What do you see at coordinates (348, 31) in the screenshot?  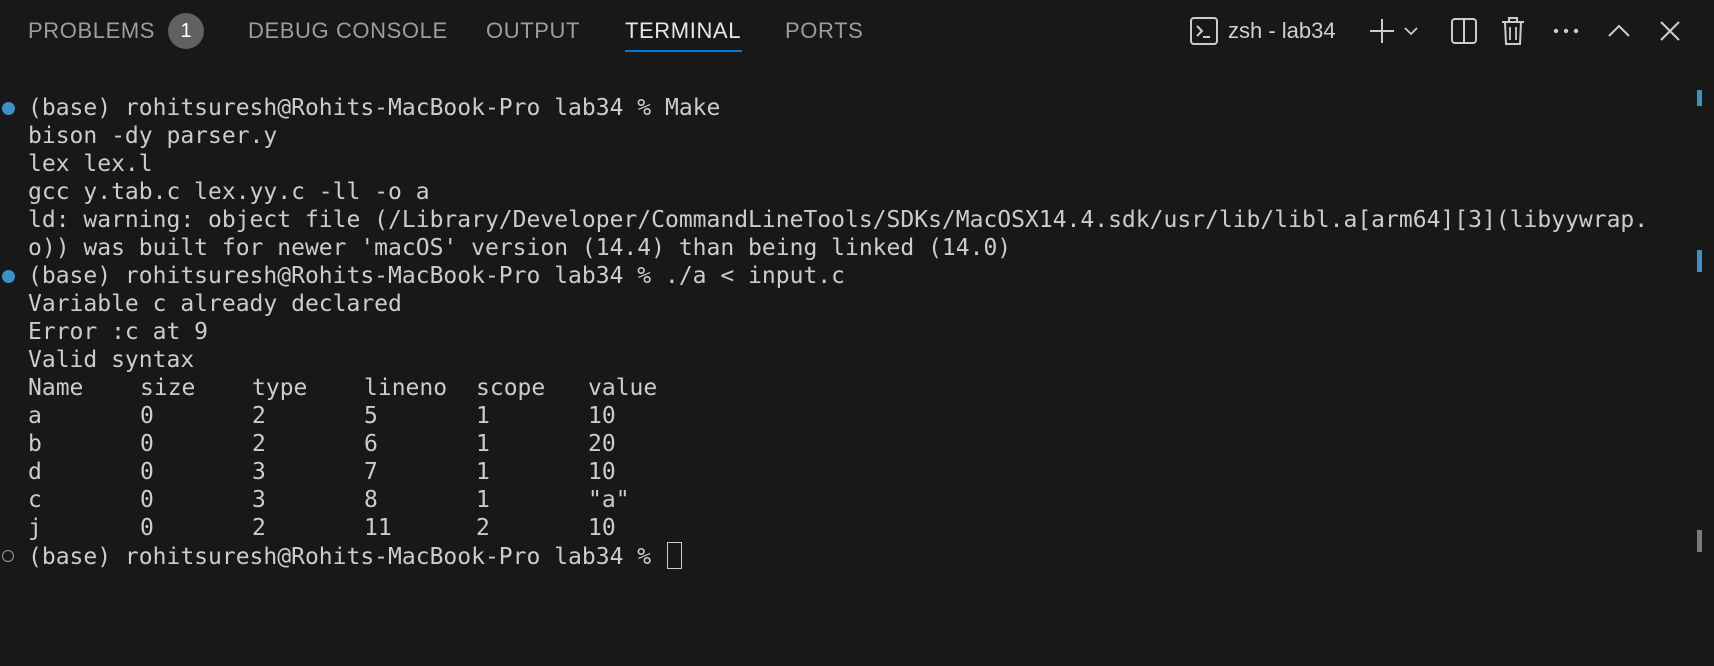 I see `tab-debug-console: DEBUG CONSOLE` at bounding box center [348, 31].